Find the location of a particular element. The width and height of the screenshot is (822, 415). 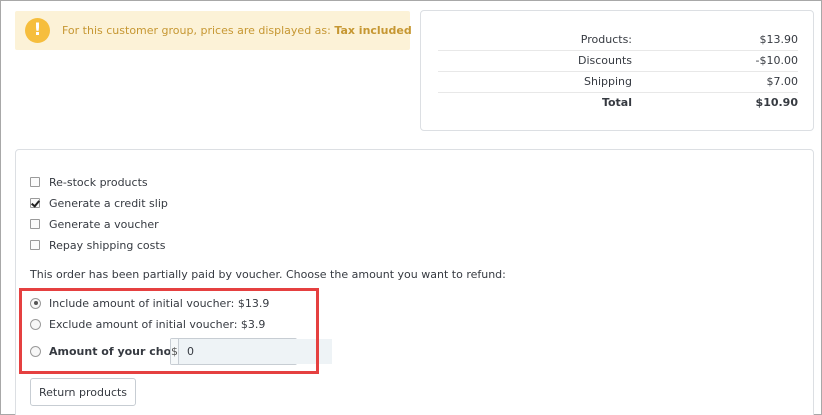

custom-amount-input is located at coordinates (255, 351).